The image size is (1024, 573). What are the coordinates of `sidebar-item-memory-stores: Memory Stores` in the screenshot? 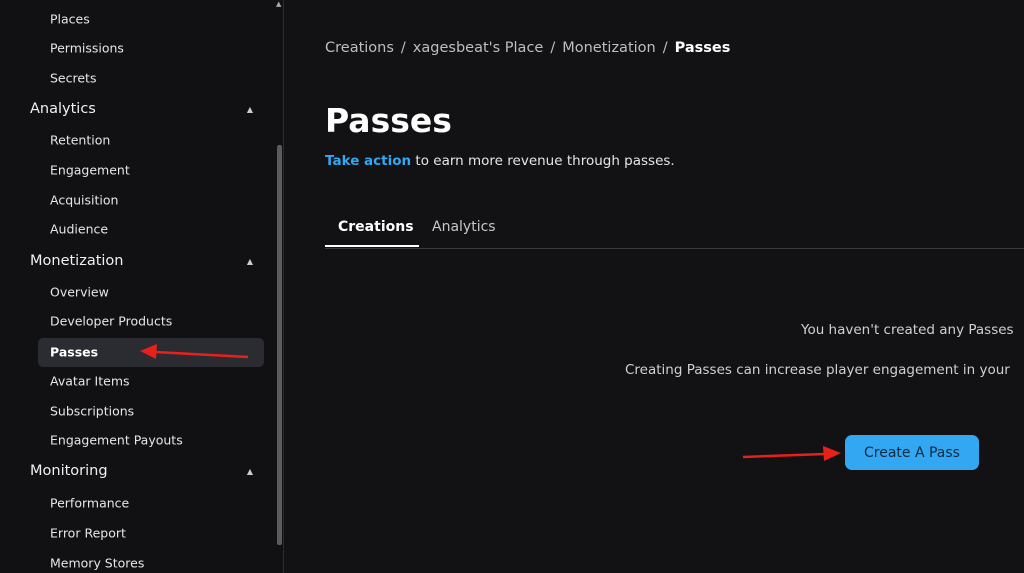 It's located at (97, 563).